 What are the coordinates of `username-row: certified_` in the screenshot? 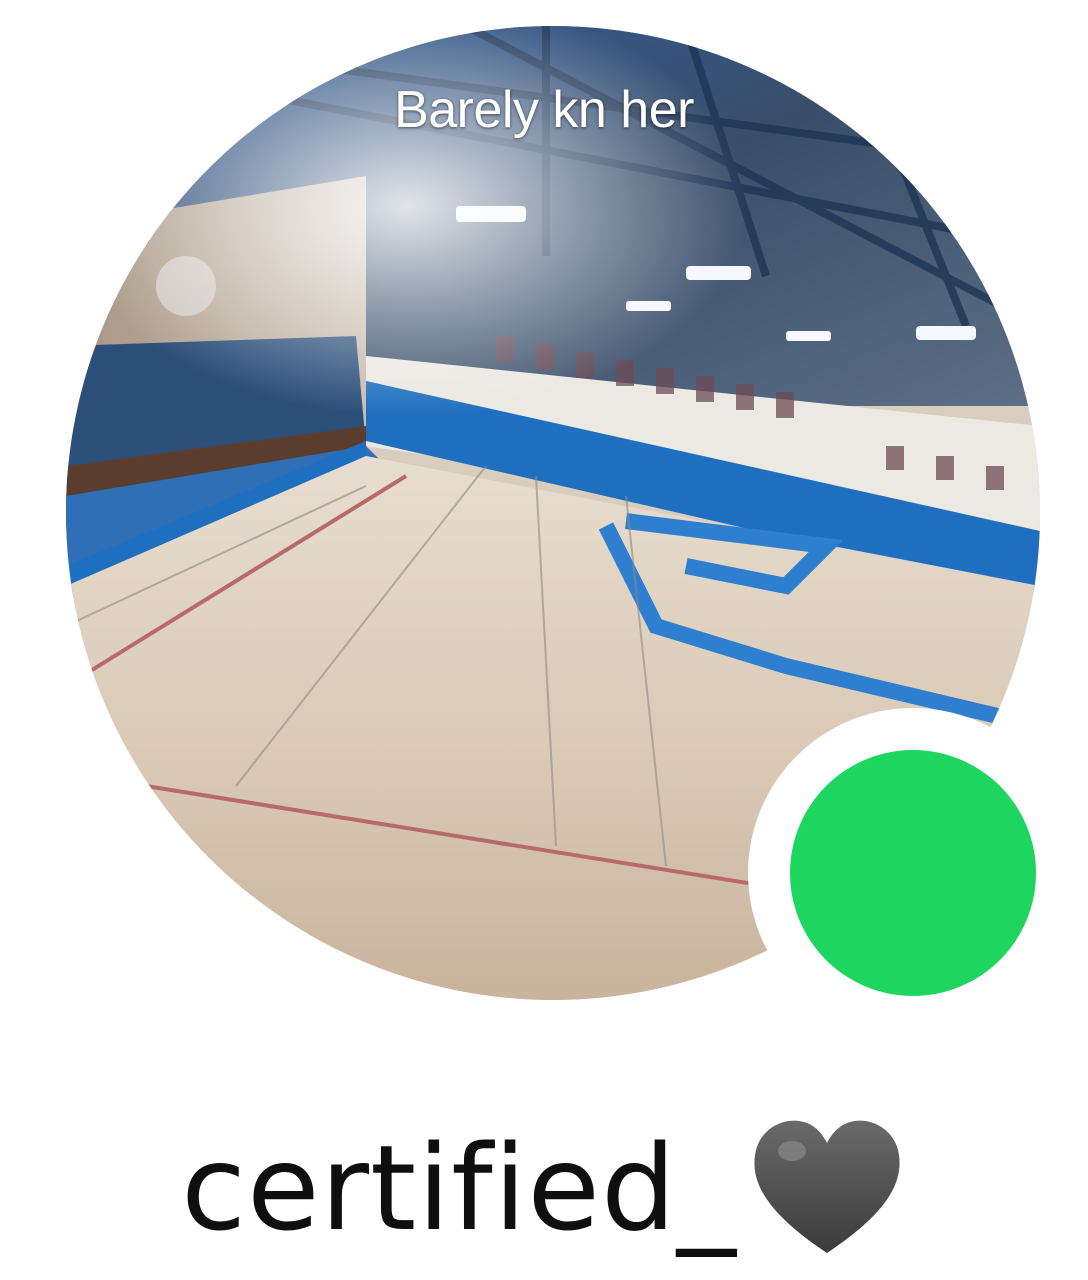 It's located at (544, 1188).